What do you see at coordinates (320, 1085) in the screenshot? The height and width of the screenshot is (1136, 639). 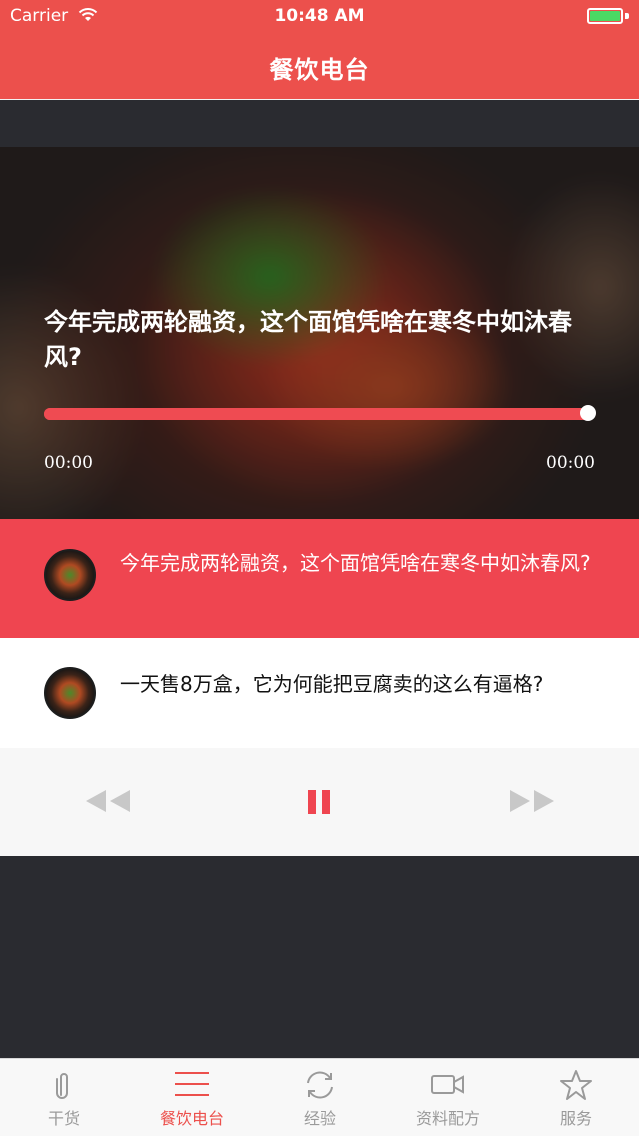 I see `refresh-icon` at bounding box center [320, 1085].